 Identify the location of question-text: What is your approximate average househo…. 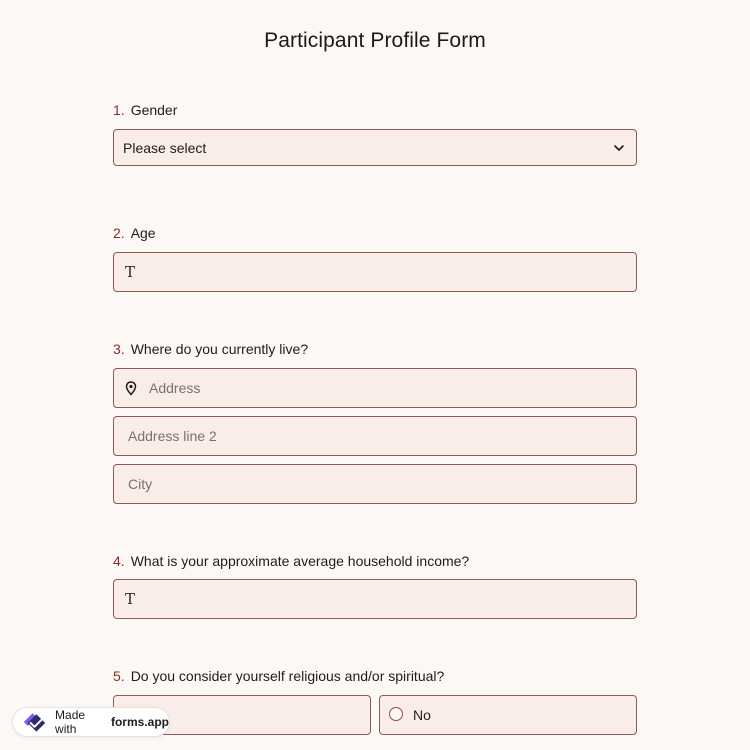
(300, 561).